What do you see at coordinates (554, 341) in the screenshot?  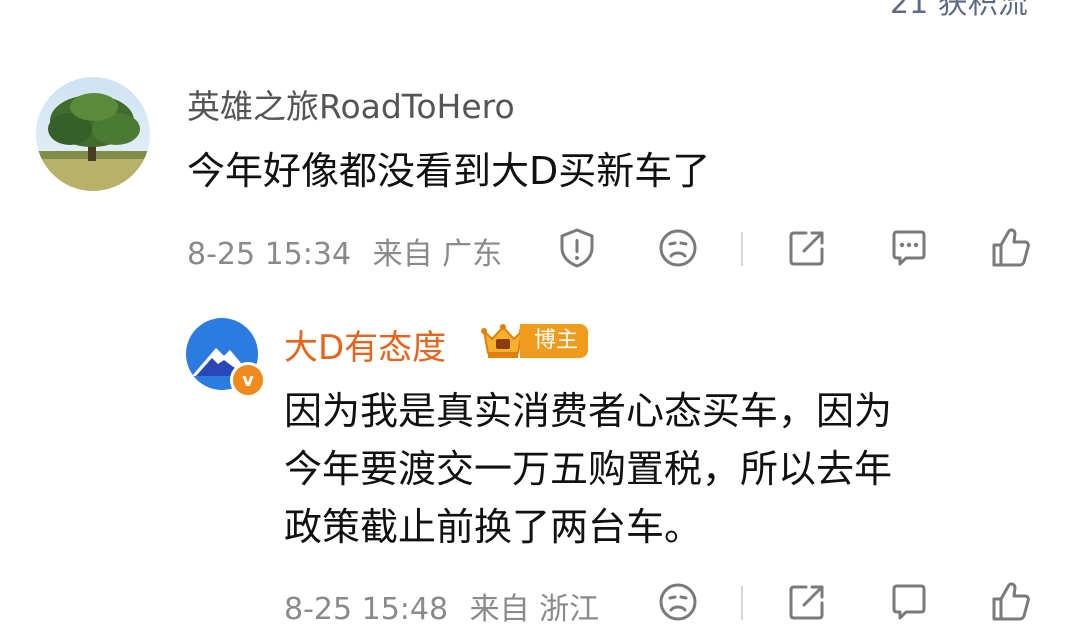 I see `badge-label: 博主` at bounding box center [554, 341].